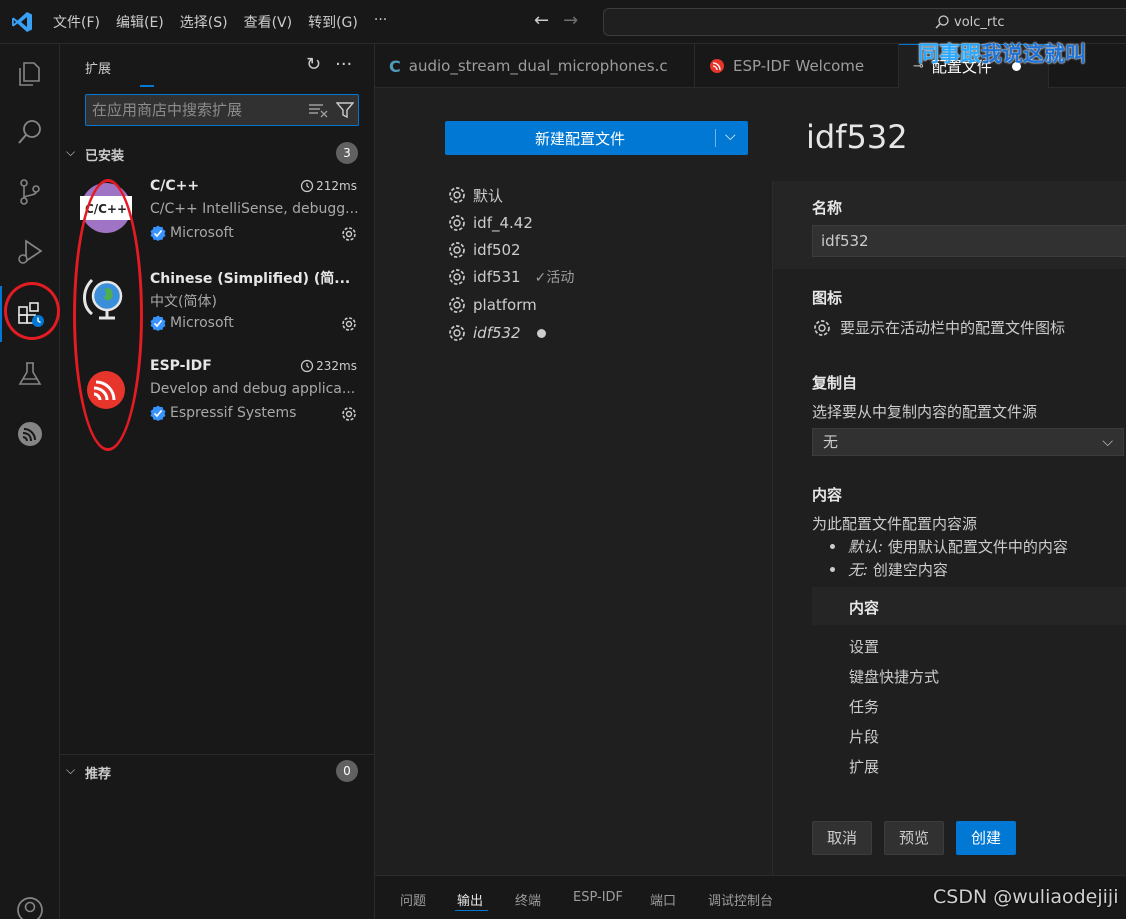  What do you see at coordinates (831, 442) in the screenshot?
I see `copy-from-value: 无` at bounding box center [831, 442].